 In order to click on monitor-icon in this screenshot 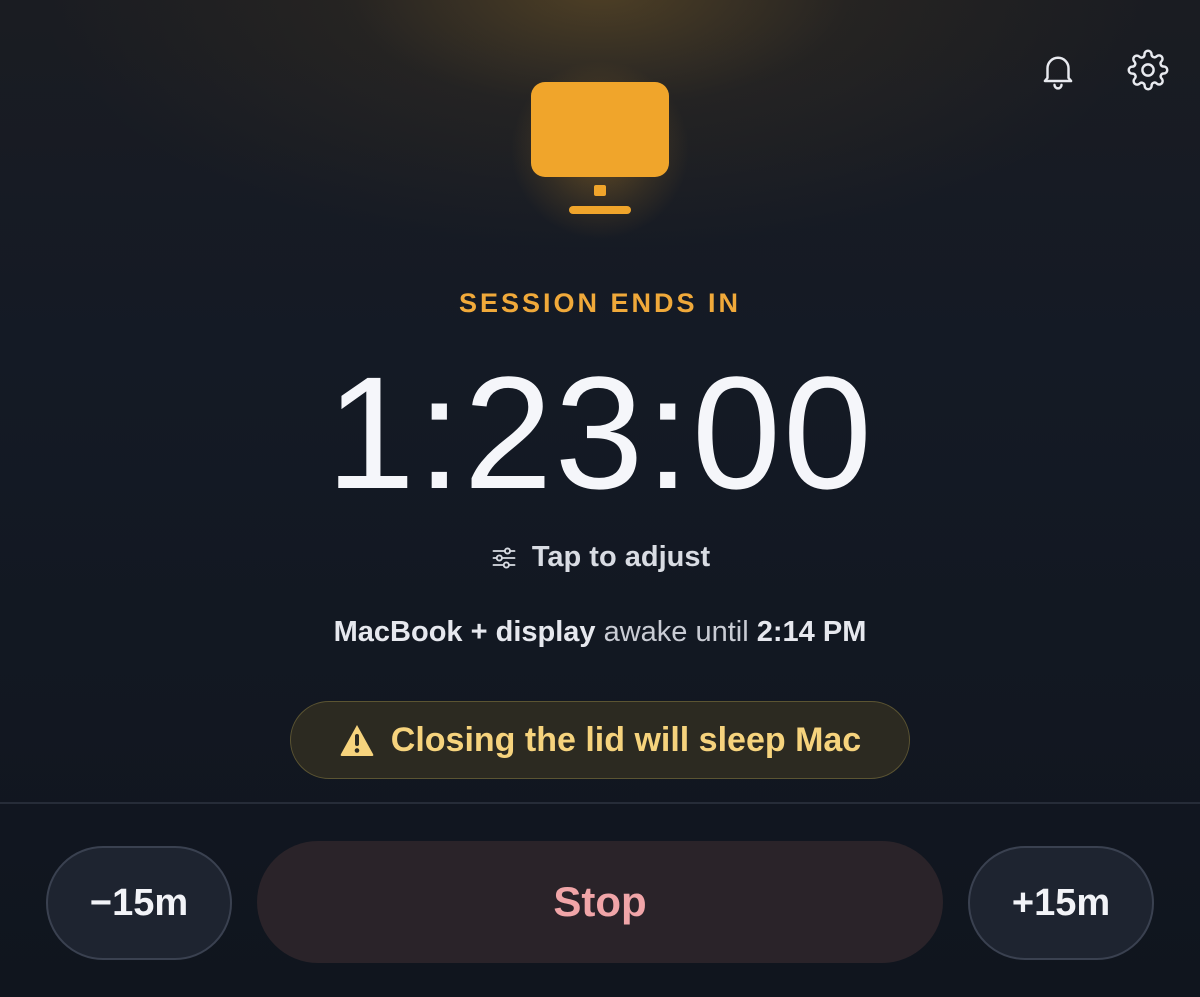, I will do `click(600, 148)`.